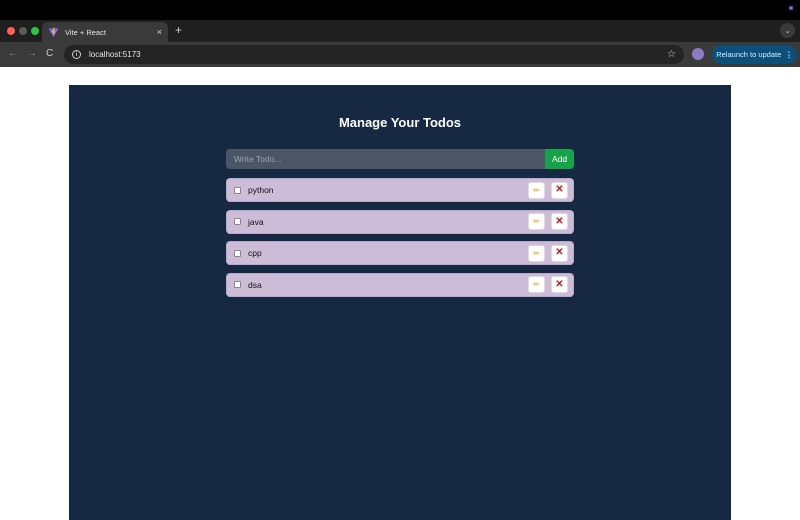 The image size is (800, 520). Describe the element at coordinates (76, 54) in the screenshot. I see `site-info-icon: i` at that location.